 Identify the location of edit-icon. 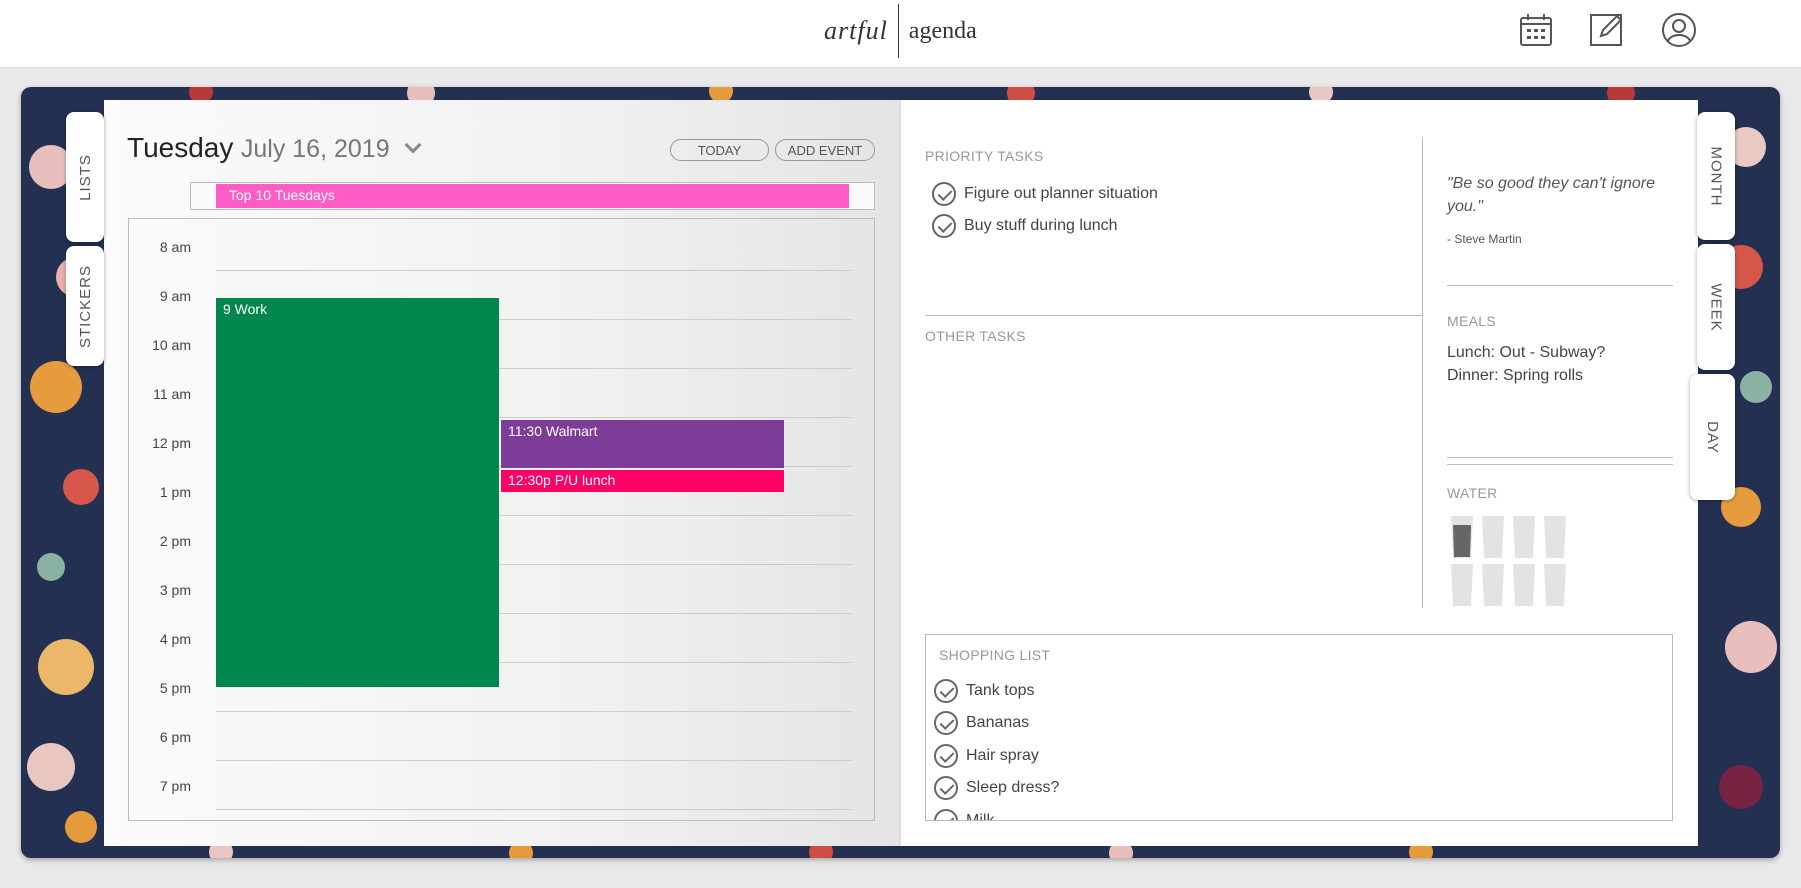
(1607, 30).